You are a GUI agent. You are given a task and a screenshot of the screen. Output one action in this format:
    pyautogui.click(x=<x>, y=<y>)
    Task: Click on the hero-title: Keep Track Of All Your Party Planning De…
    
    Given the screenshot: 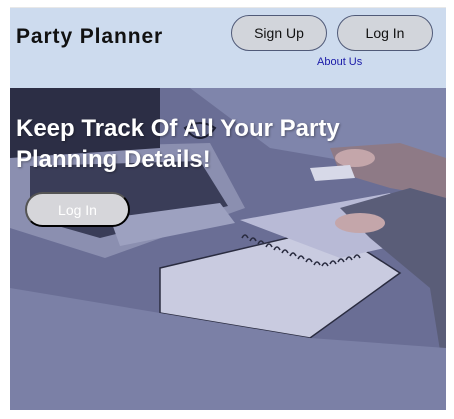 What is the action you would take?
    pyautogui.click(x=178, y=144)
    